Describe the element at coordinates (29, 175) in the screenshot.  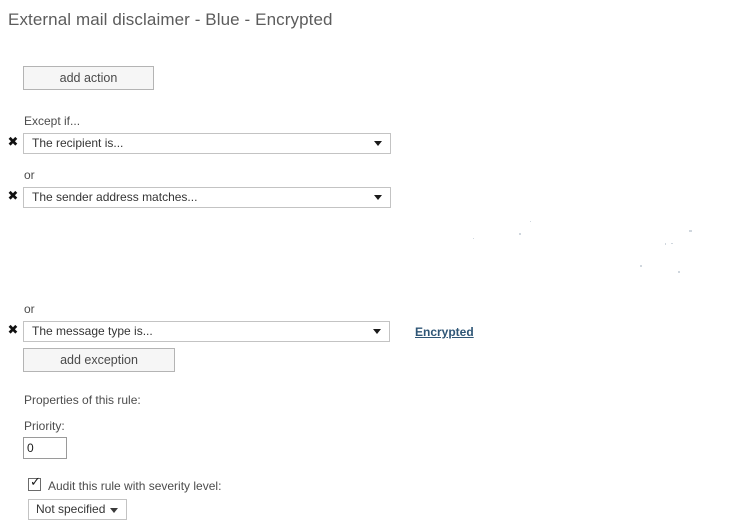
I see `or-label-1: or` at that location.